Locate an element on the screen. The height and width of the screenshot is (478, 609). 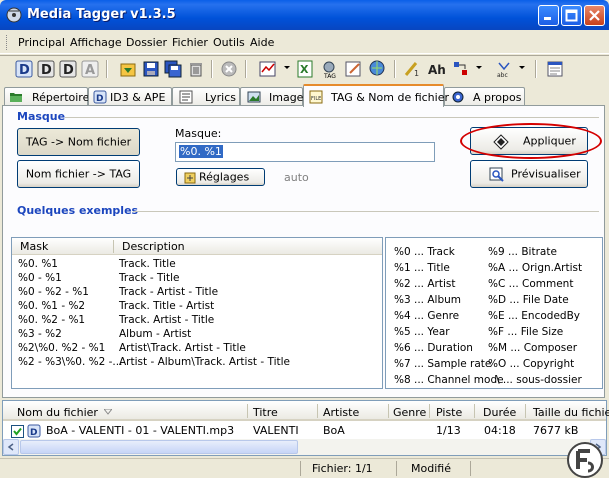
abc-format-icon: abc is located at coordinates (504, 69).